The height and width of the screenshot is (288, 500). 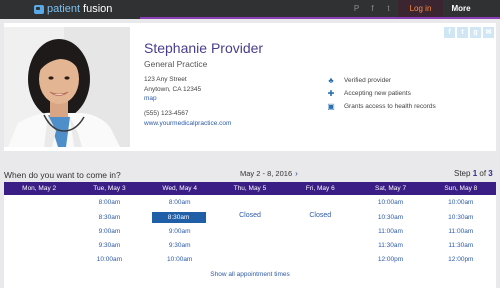 What do you see at coordinates (331, 80) in the screenshot?
I see `verified-provider-icon: ♣` at bounding box center [331, 80].